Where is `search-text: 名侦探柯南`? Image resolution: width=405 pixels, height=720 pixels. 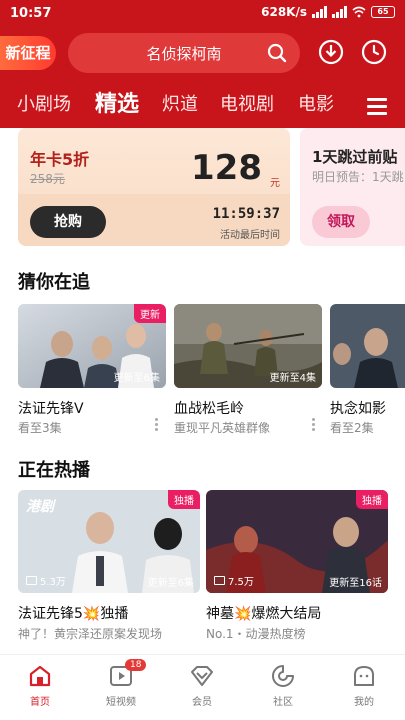
search-text: 名侦探柯南 is located at coordinates (184, 53).